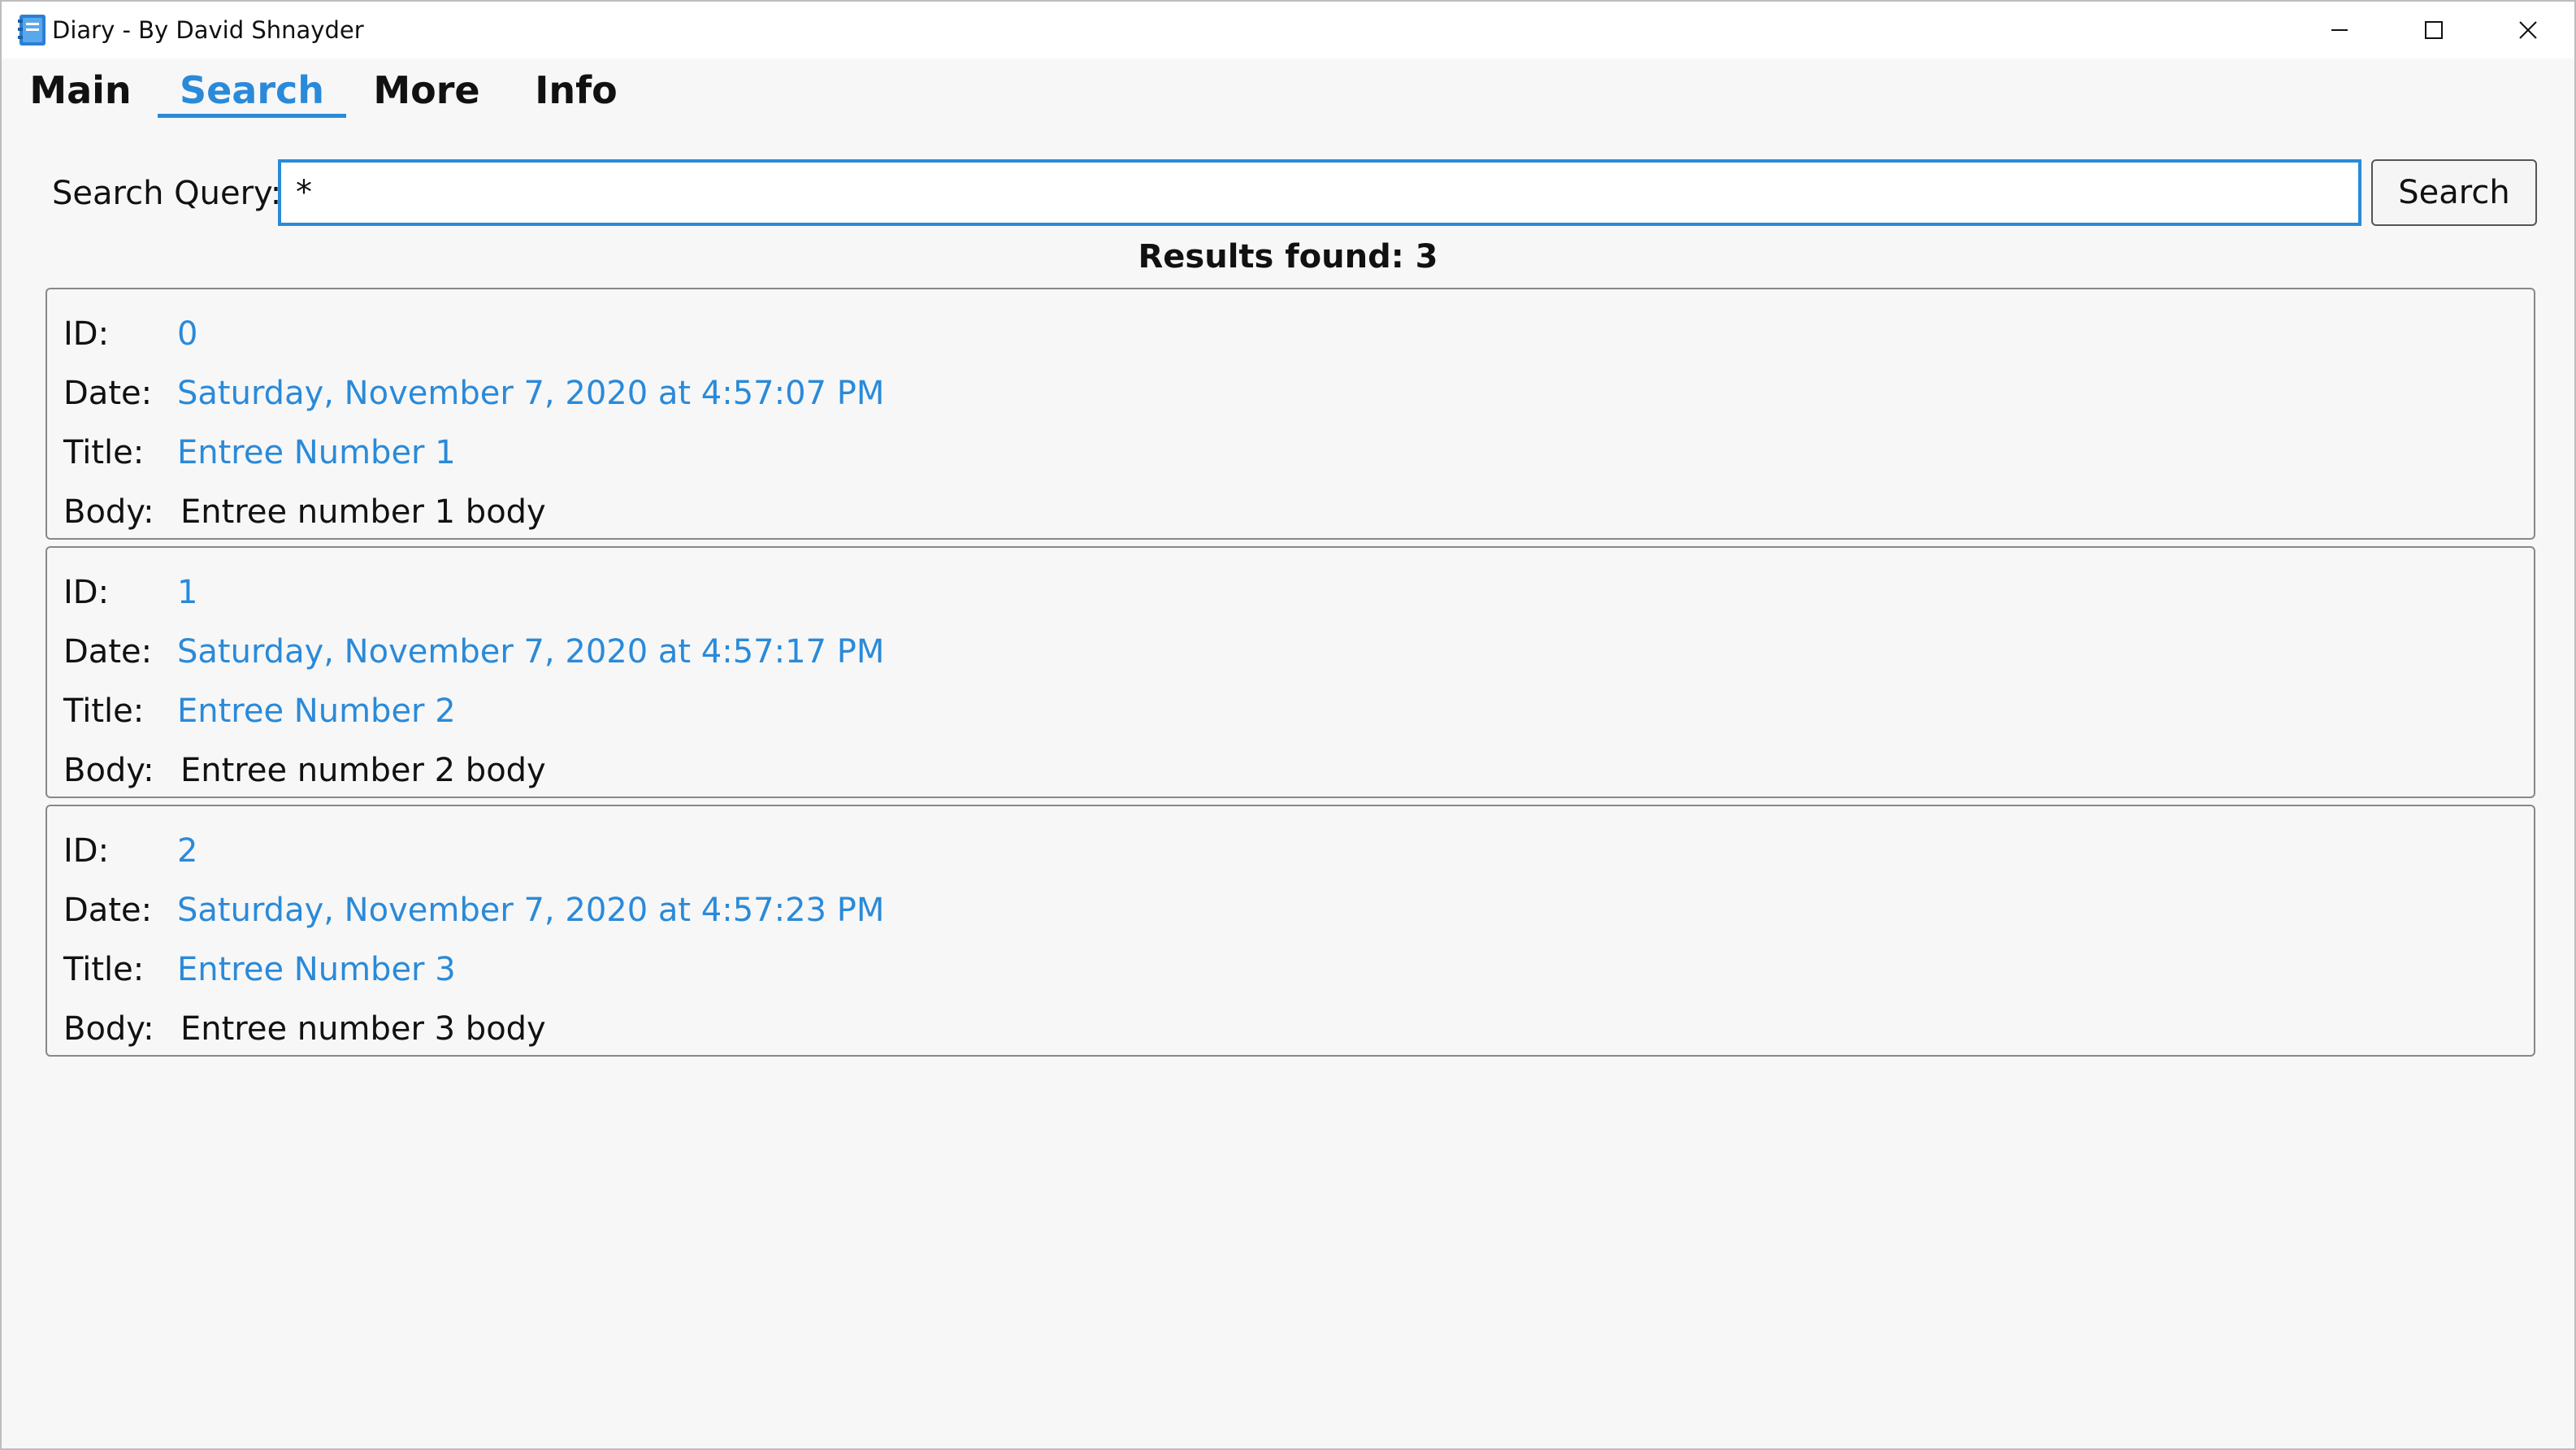 The image size is (2576, 1450). What do you see at coordinates (531, 910) in the screenshot?
I see `result-date-value: Saturday, November 7, 2020 at 4:57:23 PM` at bounding box center [531, 910].